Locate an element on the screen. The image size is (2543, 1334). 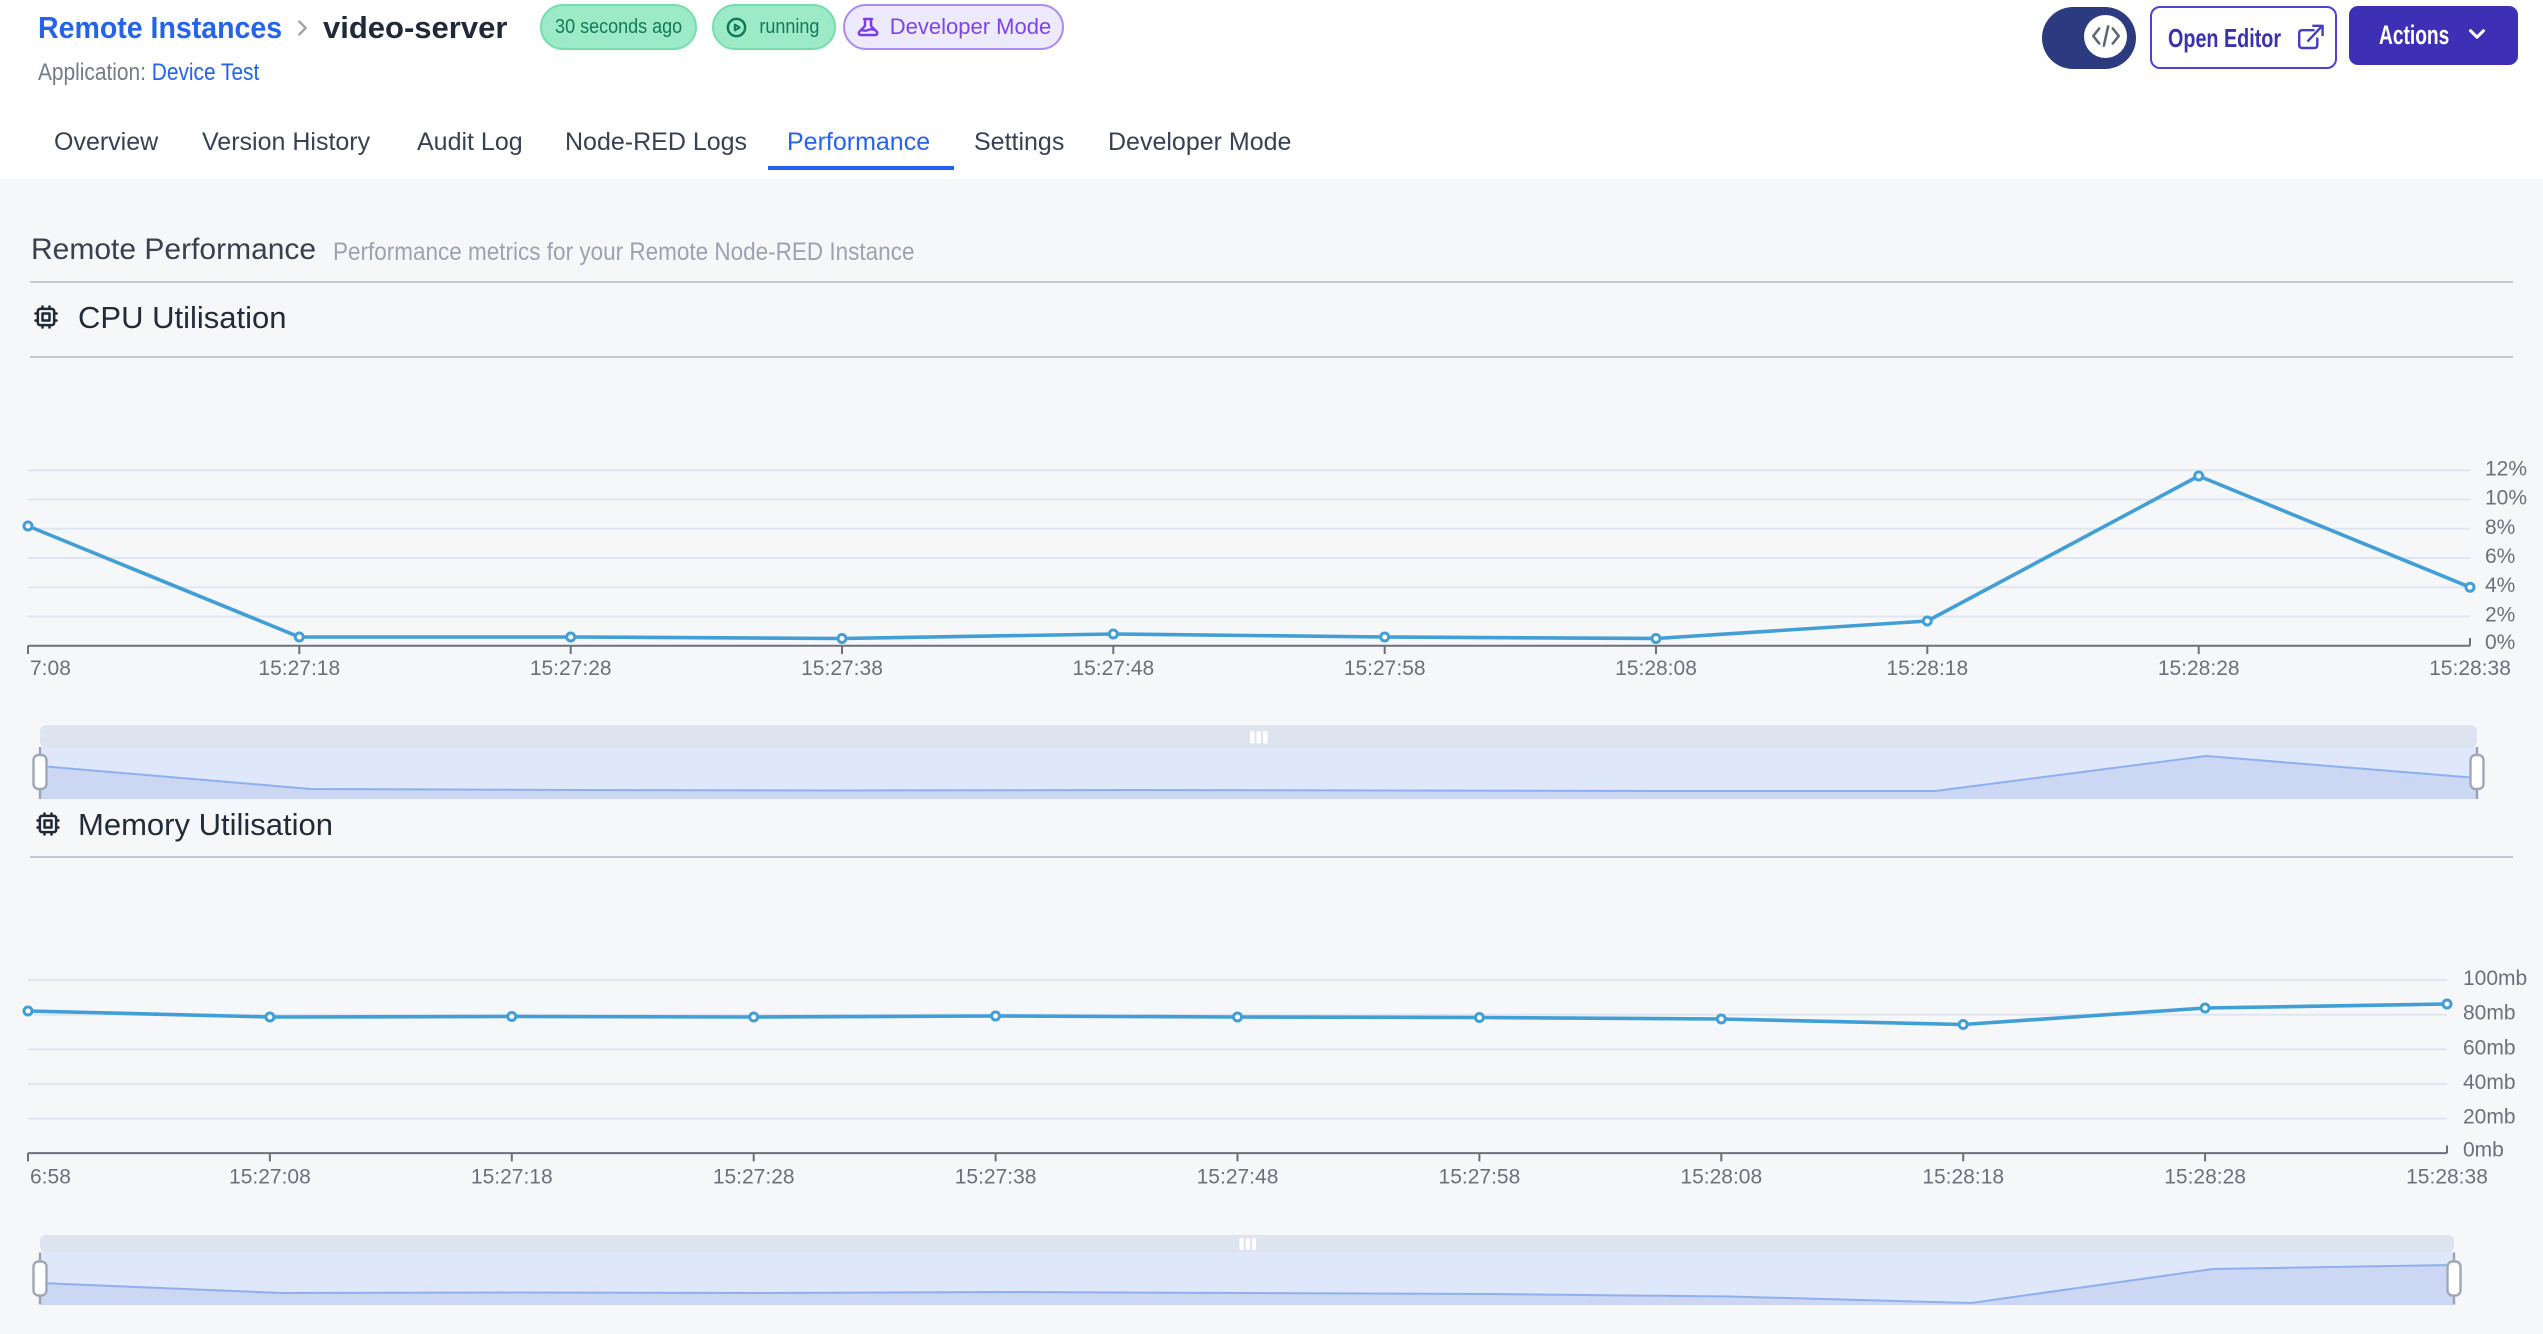
svg-text: 2% is located at coordinates (2500, 615).